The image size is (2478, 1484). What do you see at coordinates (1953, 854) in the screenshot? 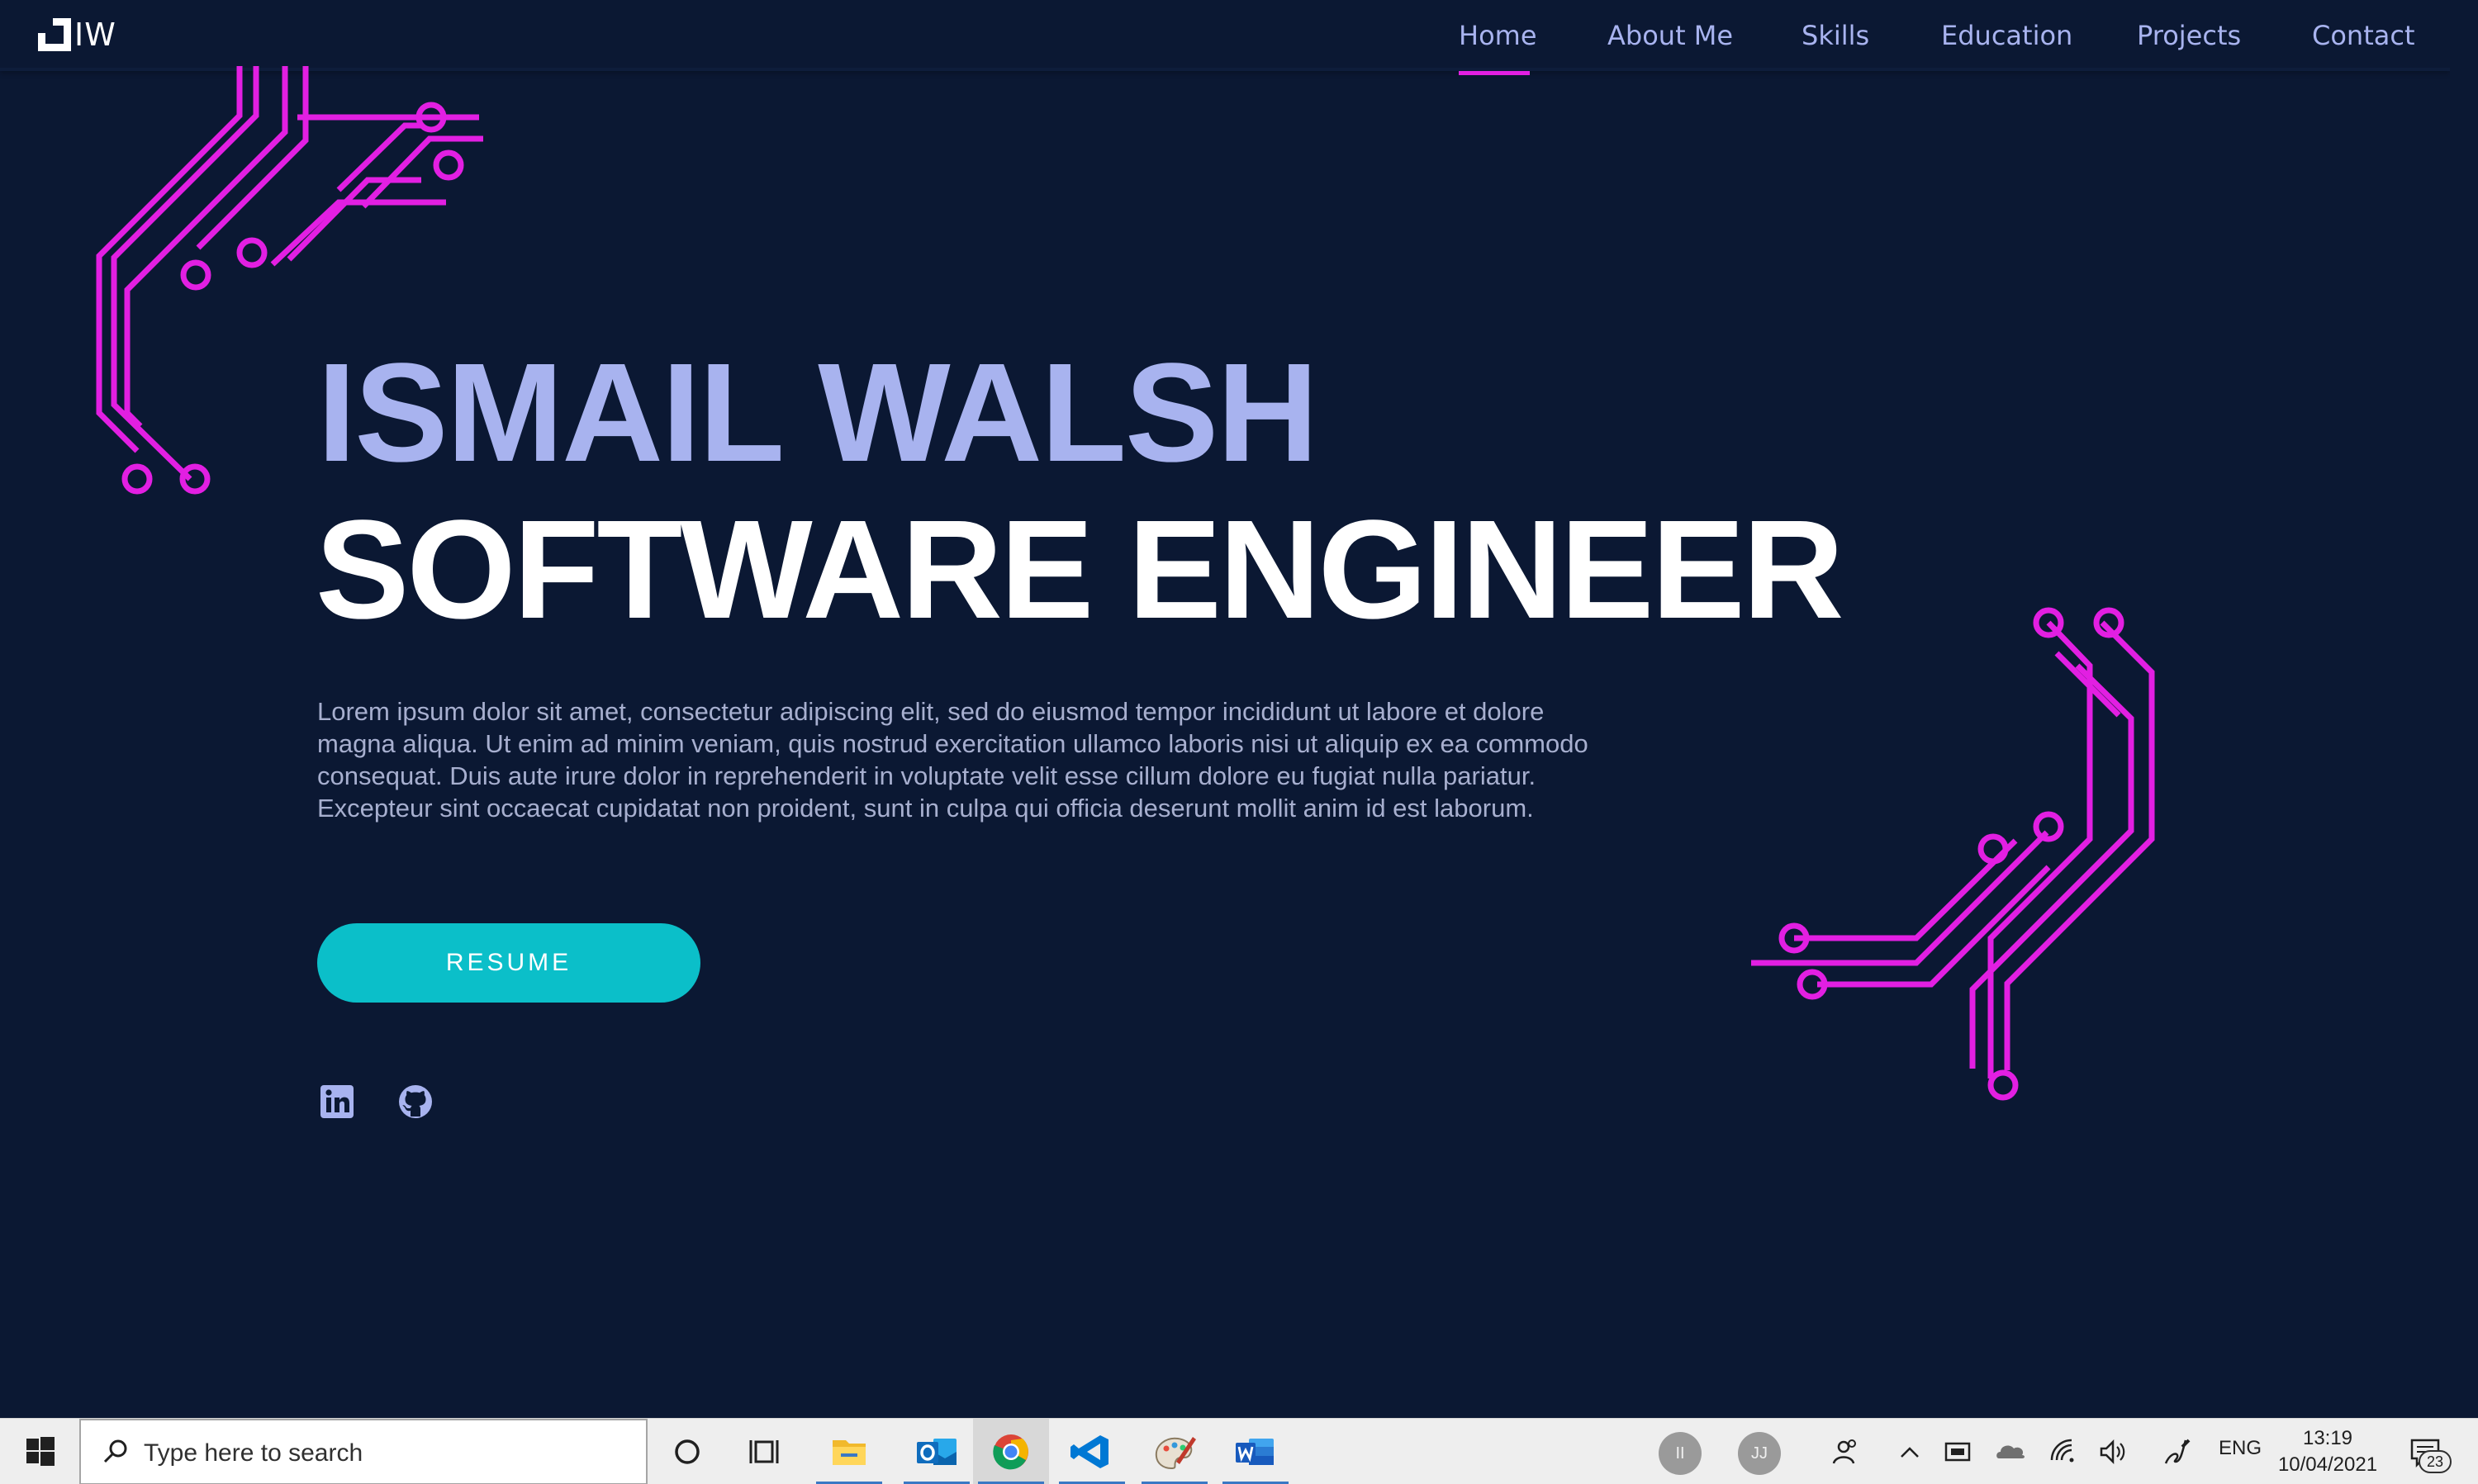
I see `circuit-decoration-bottom-right-icon` at bounding box center [1953, 854].